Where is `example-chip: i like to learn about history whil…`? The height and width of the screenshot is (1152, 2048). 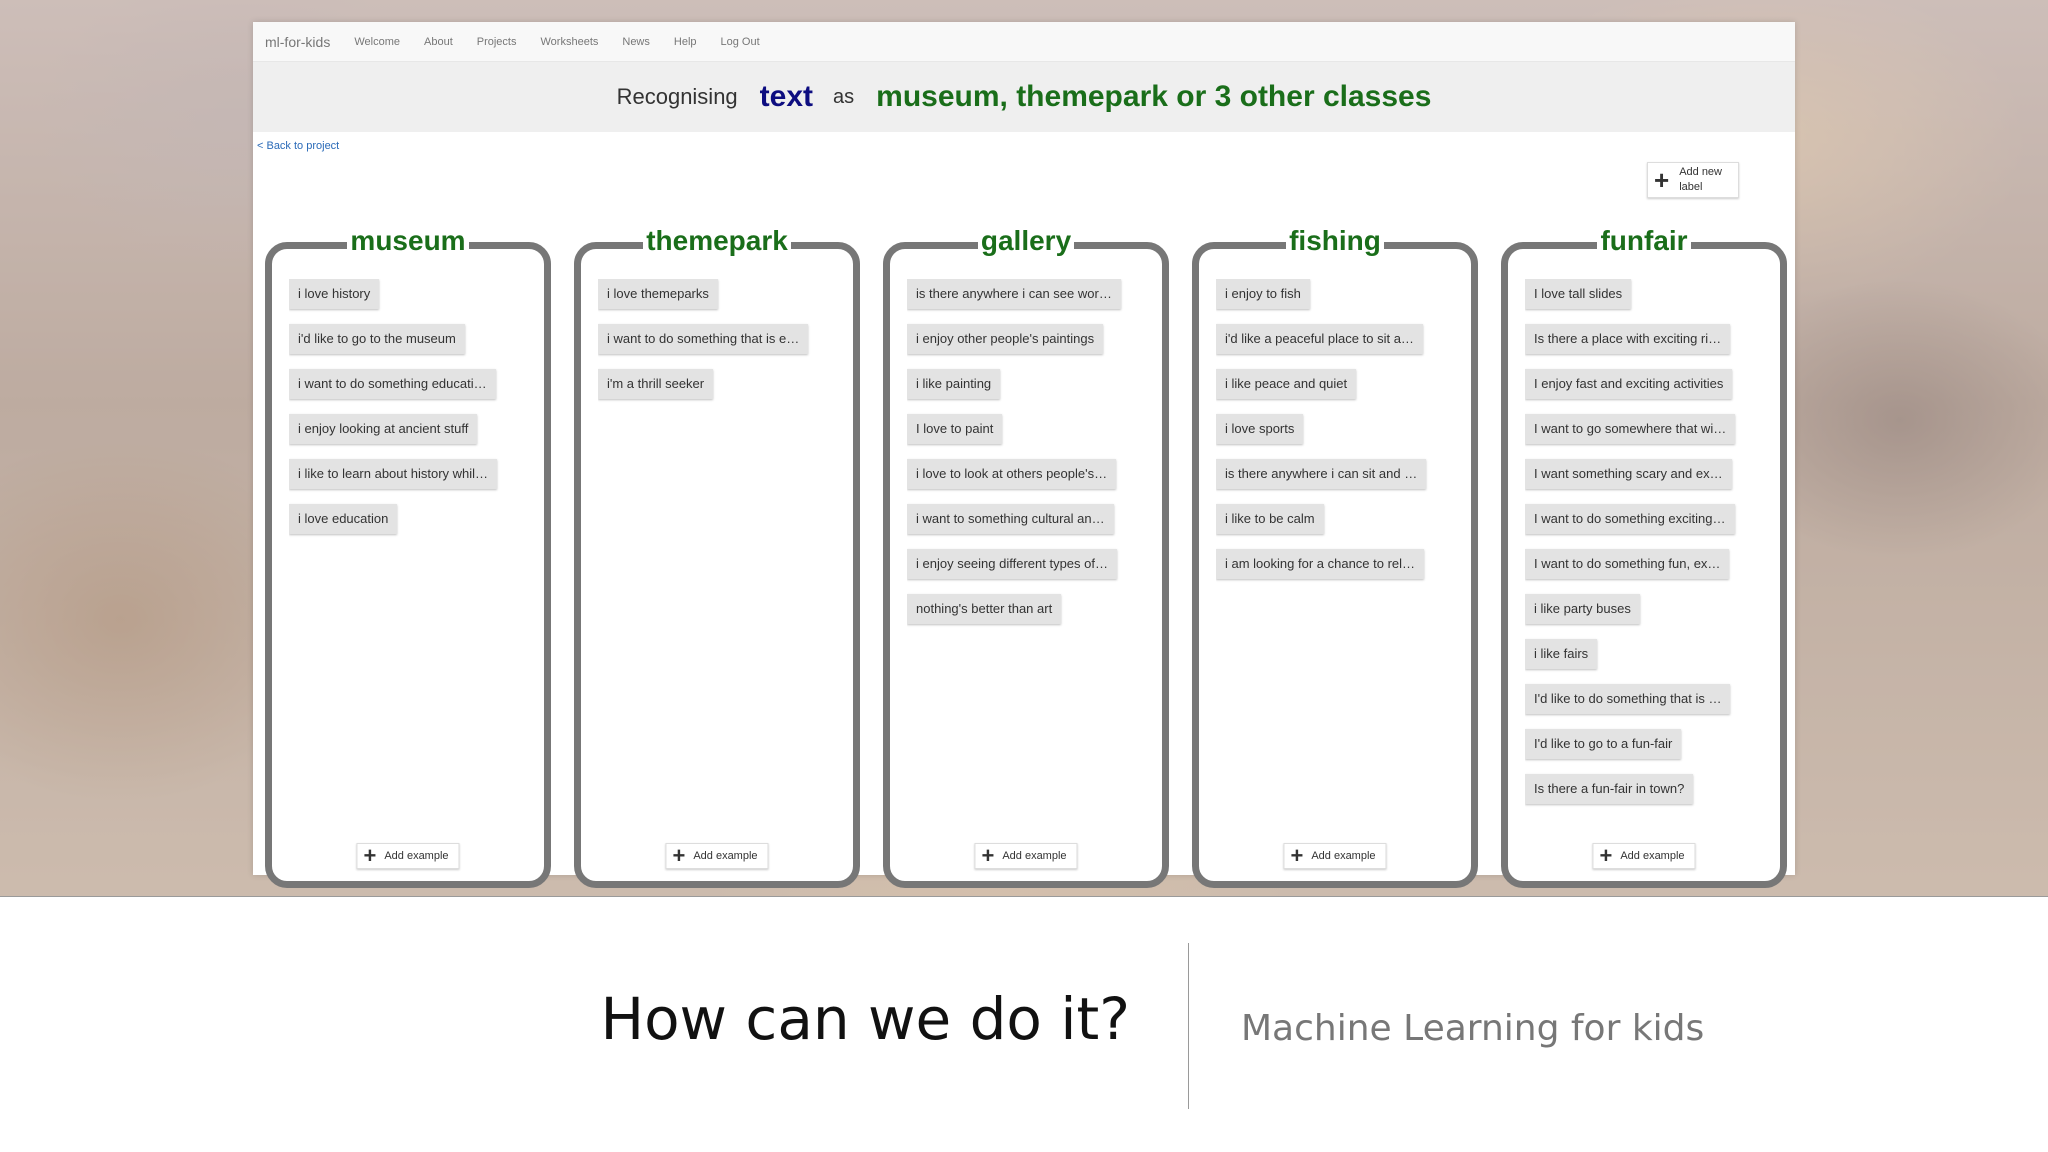
example-chip: i like to learn about history whil… is located at coordinates (393, 474).